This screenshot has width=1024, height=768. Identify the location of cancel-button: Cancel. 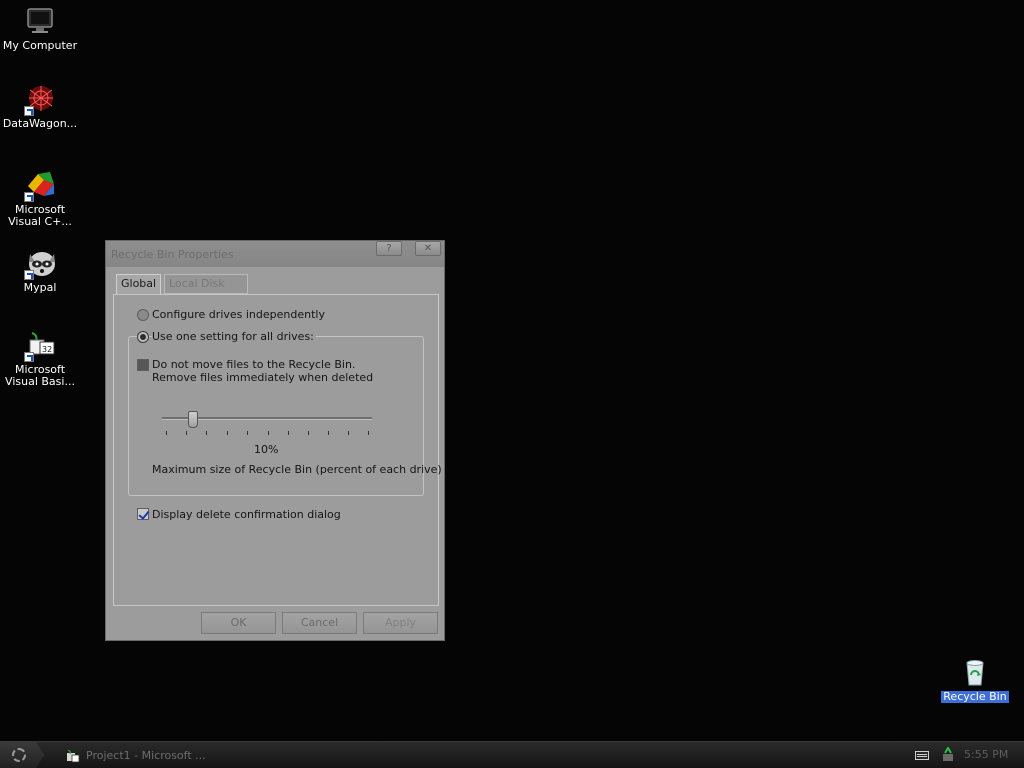
(319, 623).